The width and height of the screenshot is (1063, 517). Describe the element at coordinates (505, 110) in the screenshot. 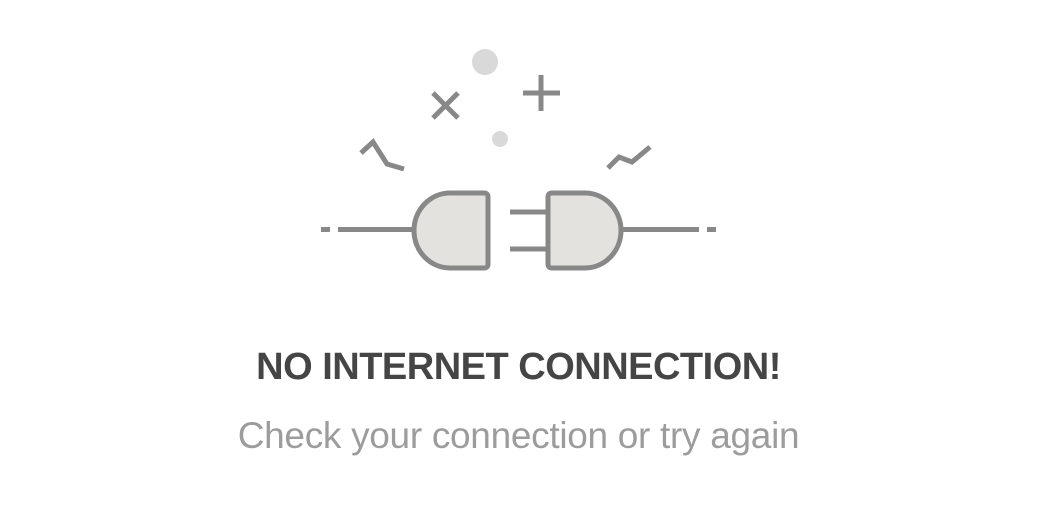

I see `sparks-group` at that location.